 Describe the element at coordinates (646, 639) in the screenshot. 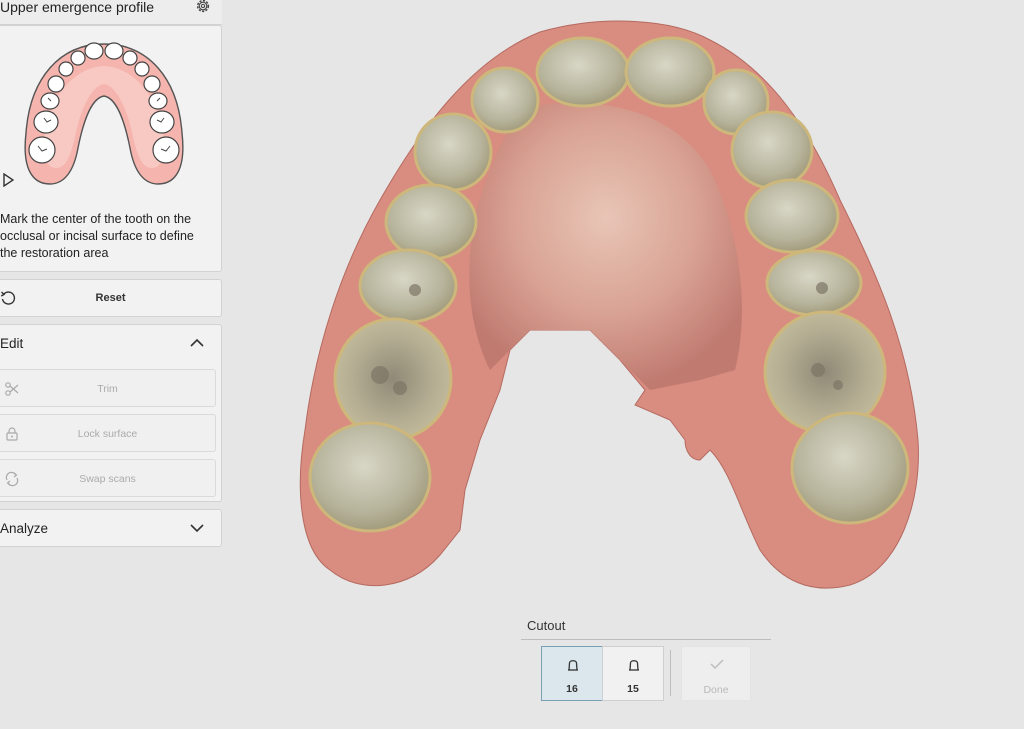

I see `cutout-divider` at that location.